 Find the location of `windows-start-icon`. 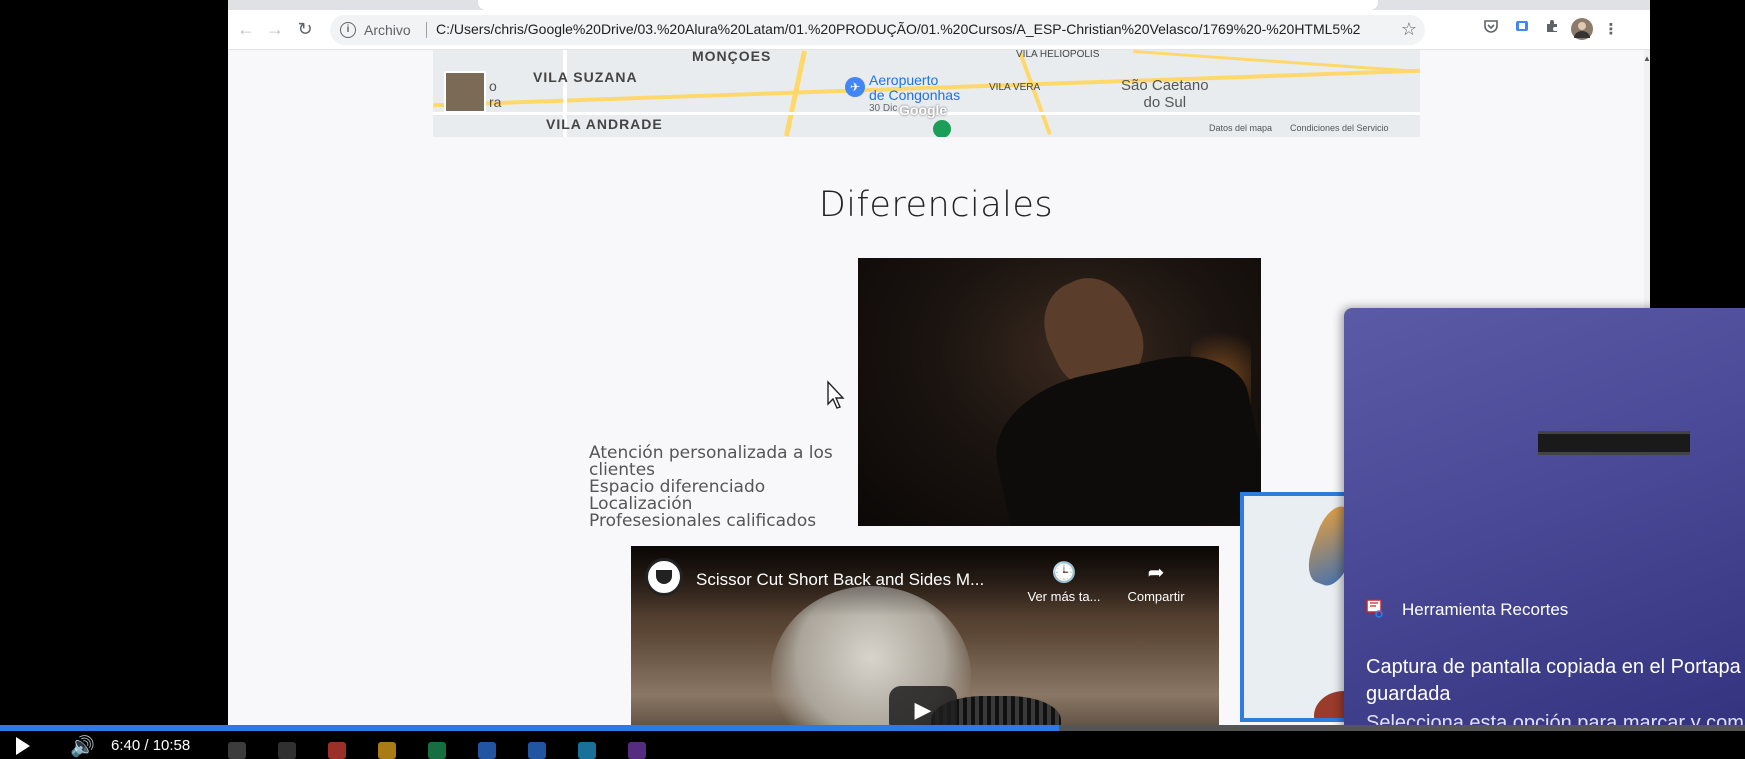

windows-start-icon is located at coordinates (237, 750).